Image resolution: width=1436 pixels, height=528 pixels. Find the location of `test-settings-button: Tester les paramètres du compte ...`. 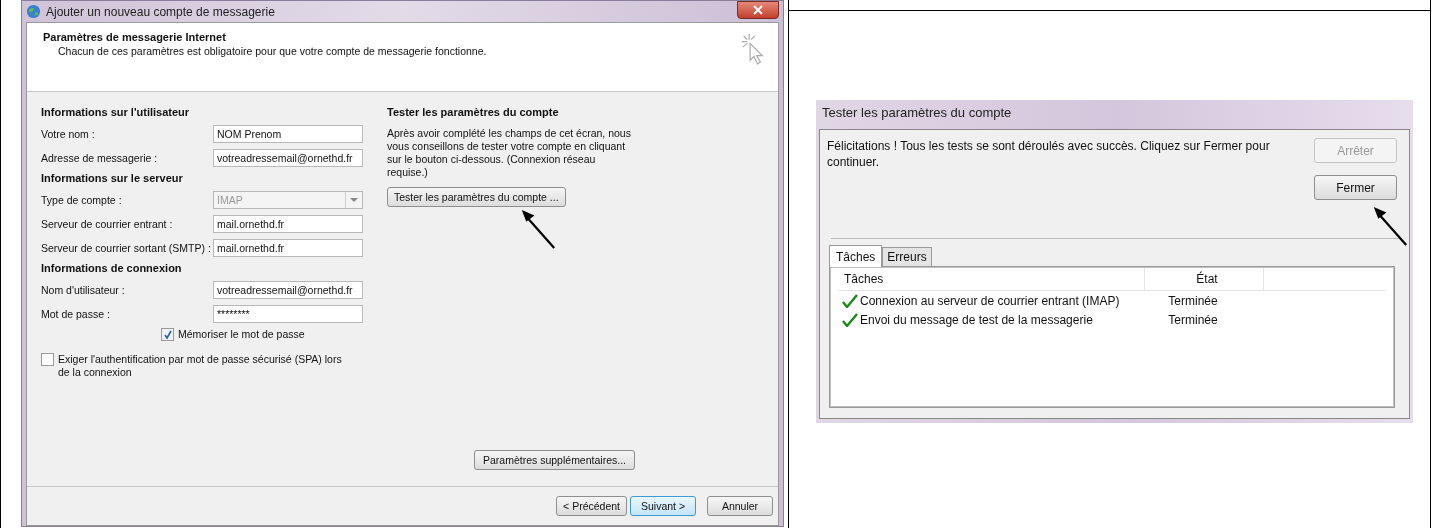

test-settings-button: Tester les paramètres du compte ... is located at coordinates (476, 197).